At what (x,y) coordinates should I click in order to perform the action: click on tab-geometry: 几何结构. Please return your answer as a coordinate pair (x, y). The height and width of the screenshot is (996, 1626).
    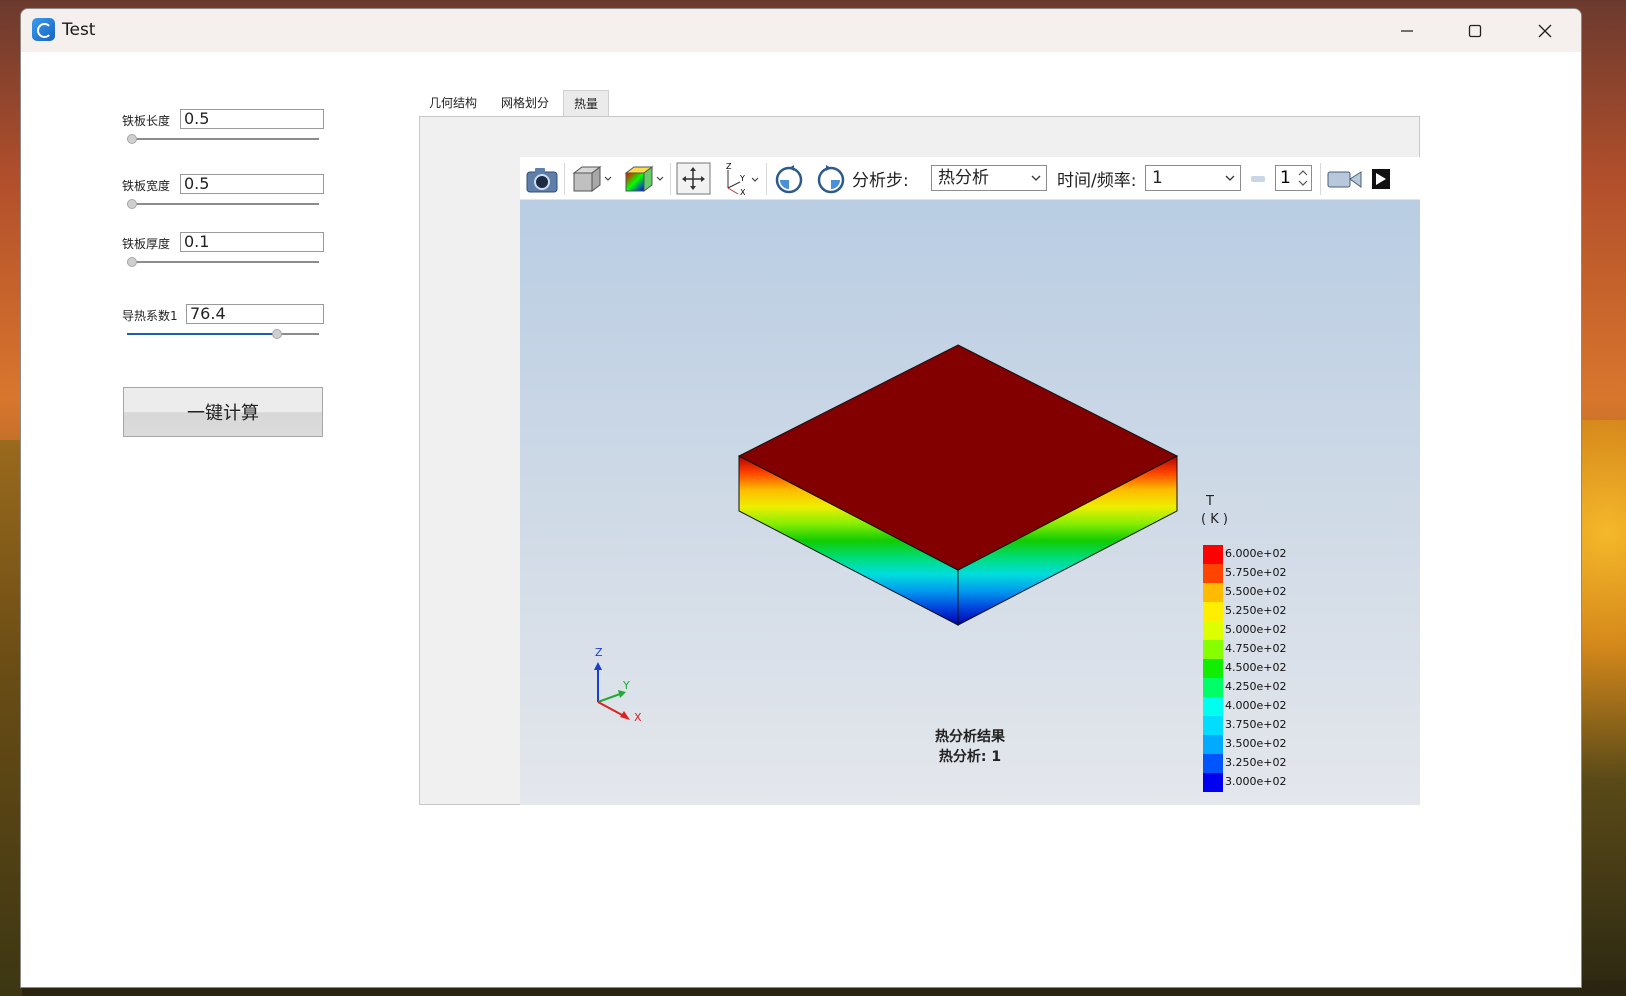
    Looking at the image, I should click on (453, 103).